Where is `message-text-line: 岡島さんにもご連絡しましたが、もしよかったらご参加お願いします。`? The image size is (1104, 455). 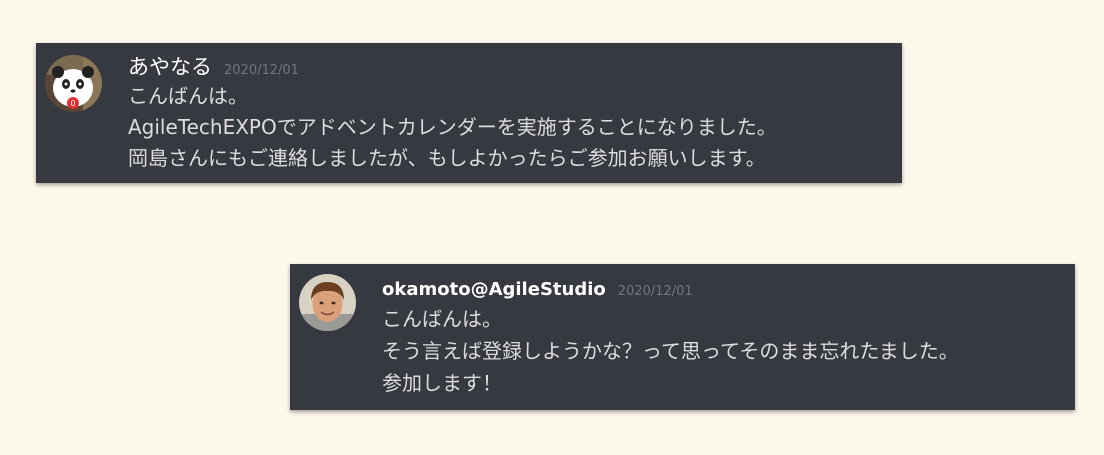
message-text-line: 岡島さんにもご連絡しましたが、もしよかったらご参加お願いします。 is located at coordinates (447, 158).